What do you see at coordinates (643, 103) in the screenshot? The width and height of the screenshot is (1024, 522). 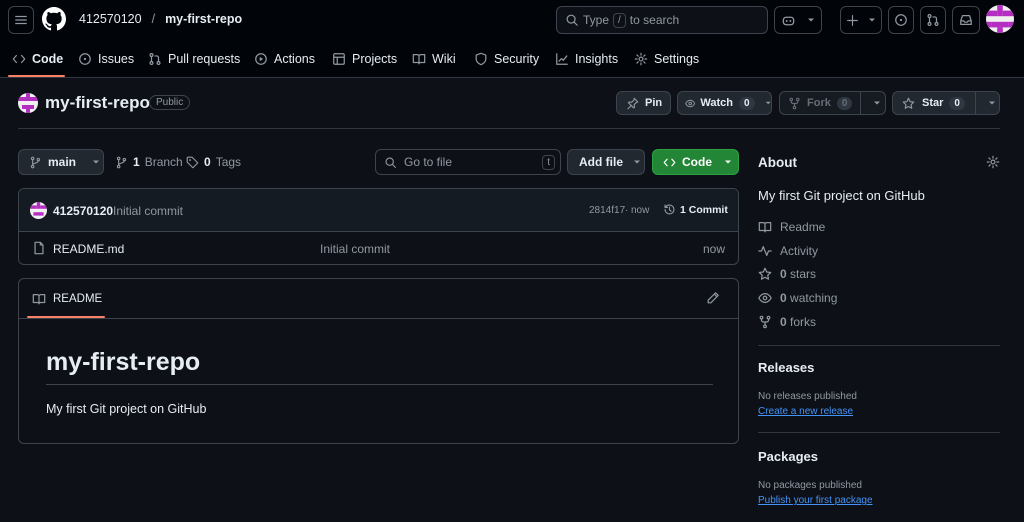 I see `pin-button: Pin` at bounding box center [643, 103].